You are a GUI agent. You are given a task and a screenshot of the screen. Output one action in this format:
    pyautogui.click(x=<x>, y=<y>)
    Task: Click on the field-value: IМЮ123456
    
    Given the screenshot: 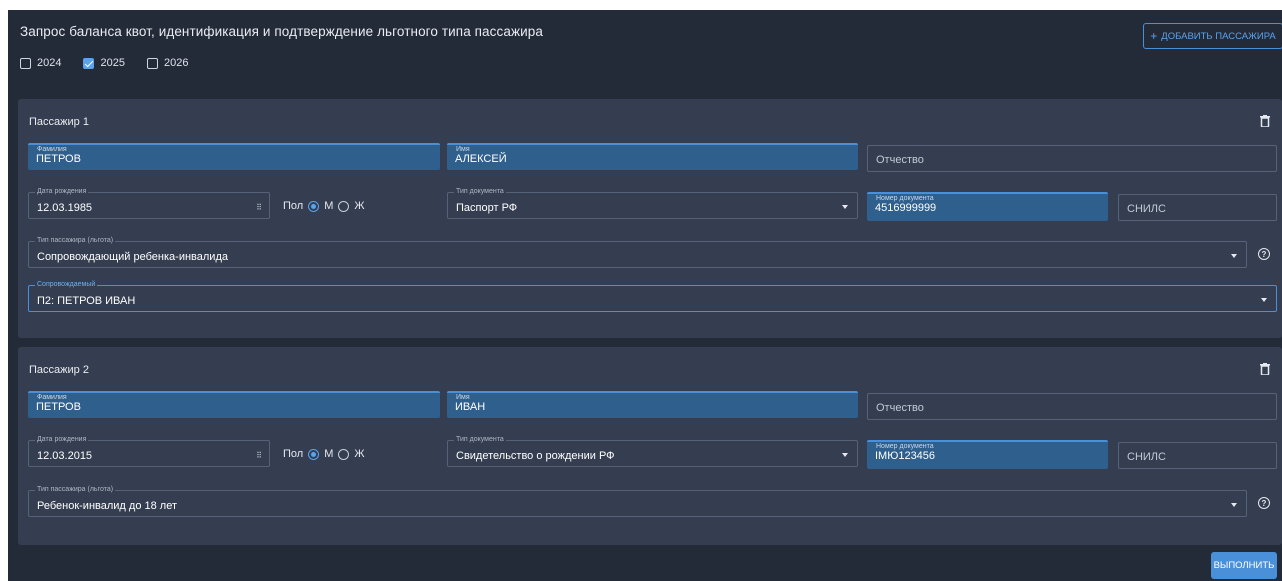 What is the action you would take?
    pyautogui.click(x=905, y=456)
    